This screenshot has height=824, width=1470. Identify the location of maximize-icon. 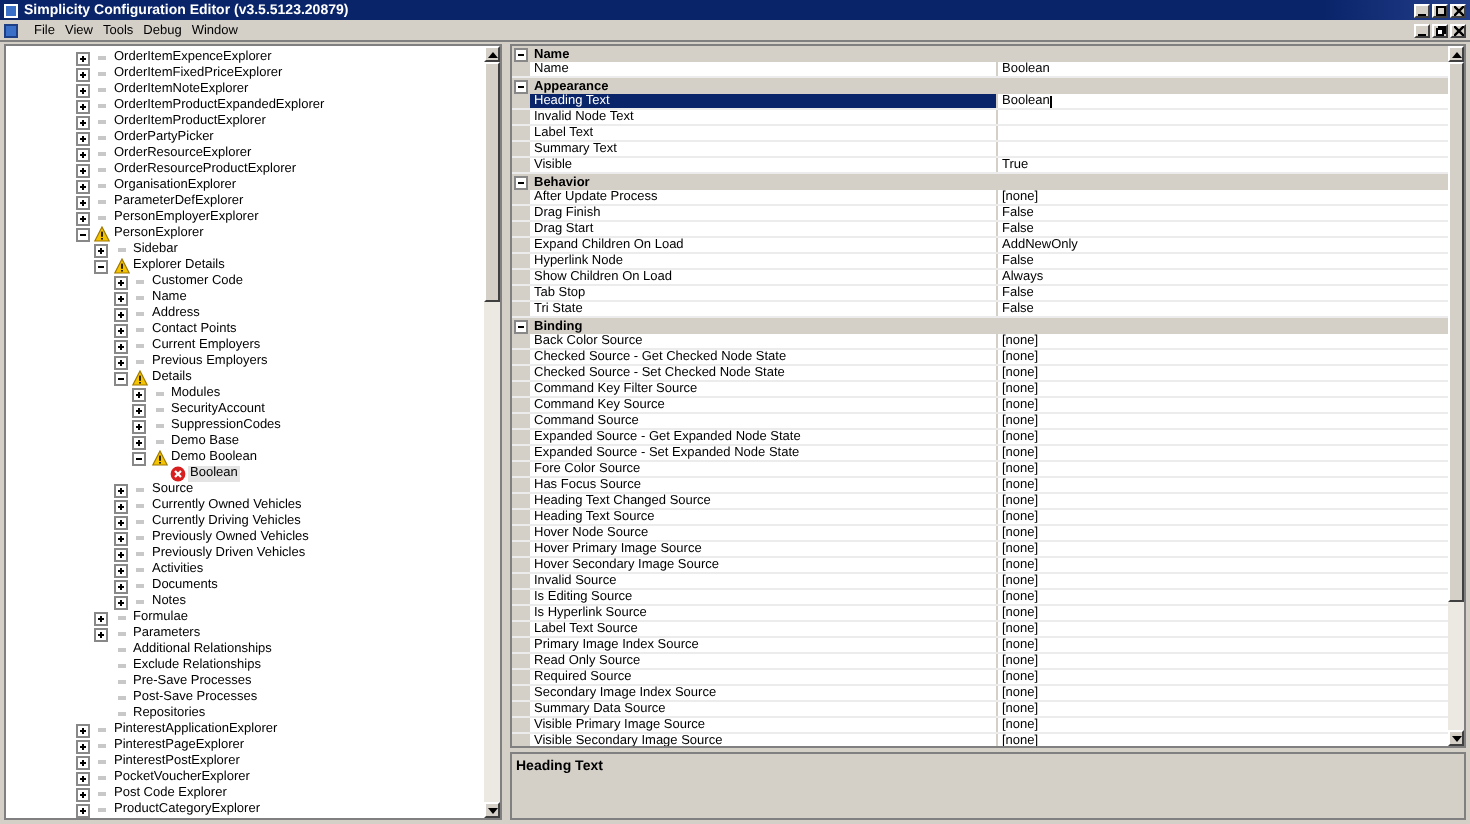
(1440, 10).